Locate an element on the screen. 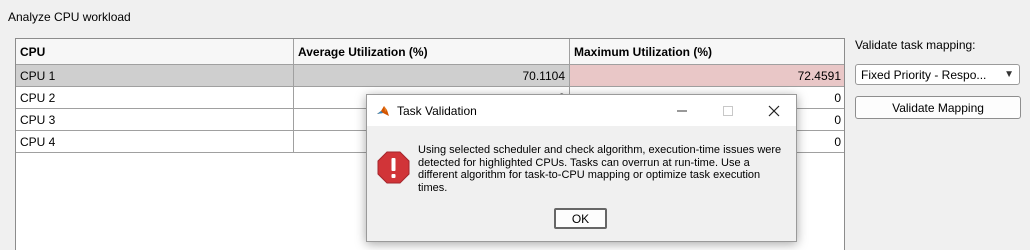  cpu-cell: CPU 4 is located at coordinates (155, 141).